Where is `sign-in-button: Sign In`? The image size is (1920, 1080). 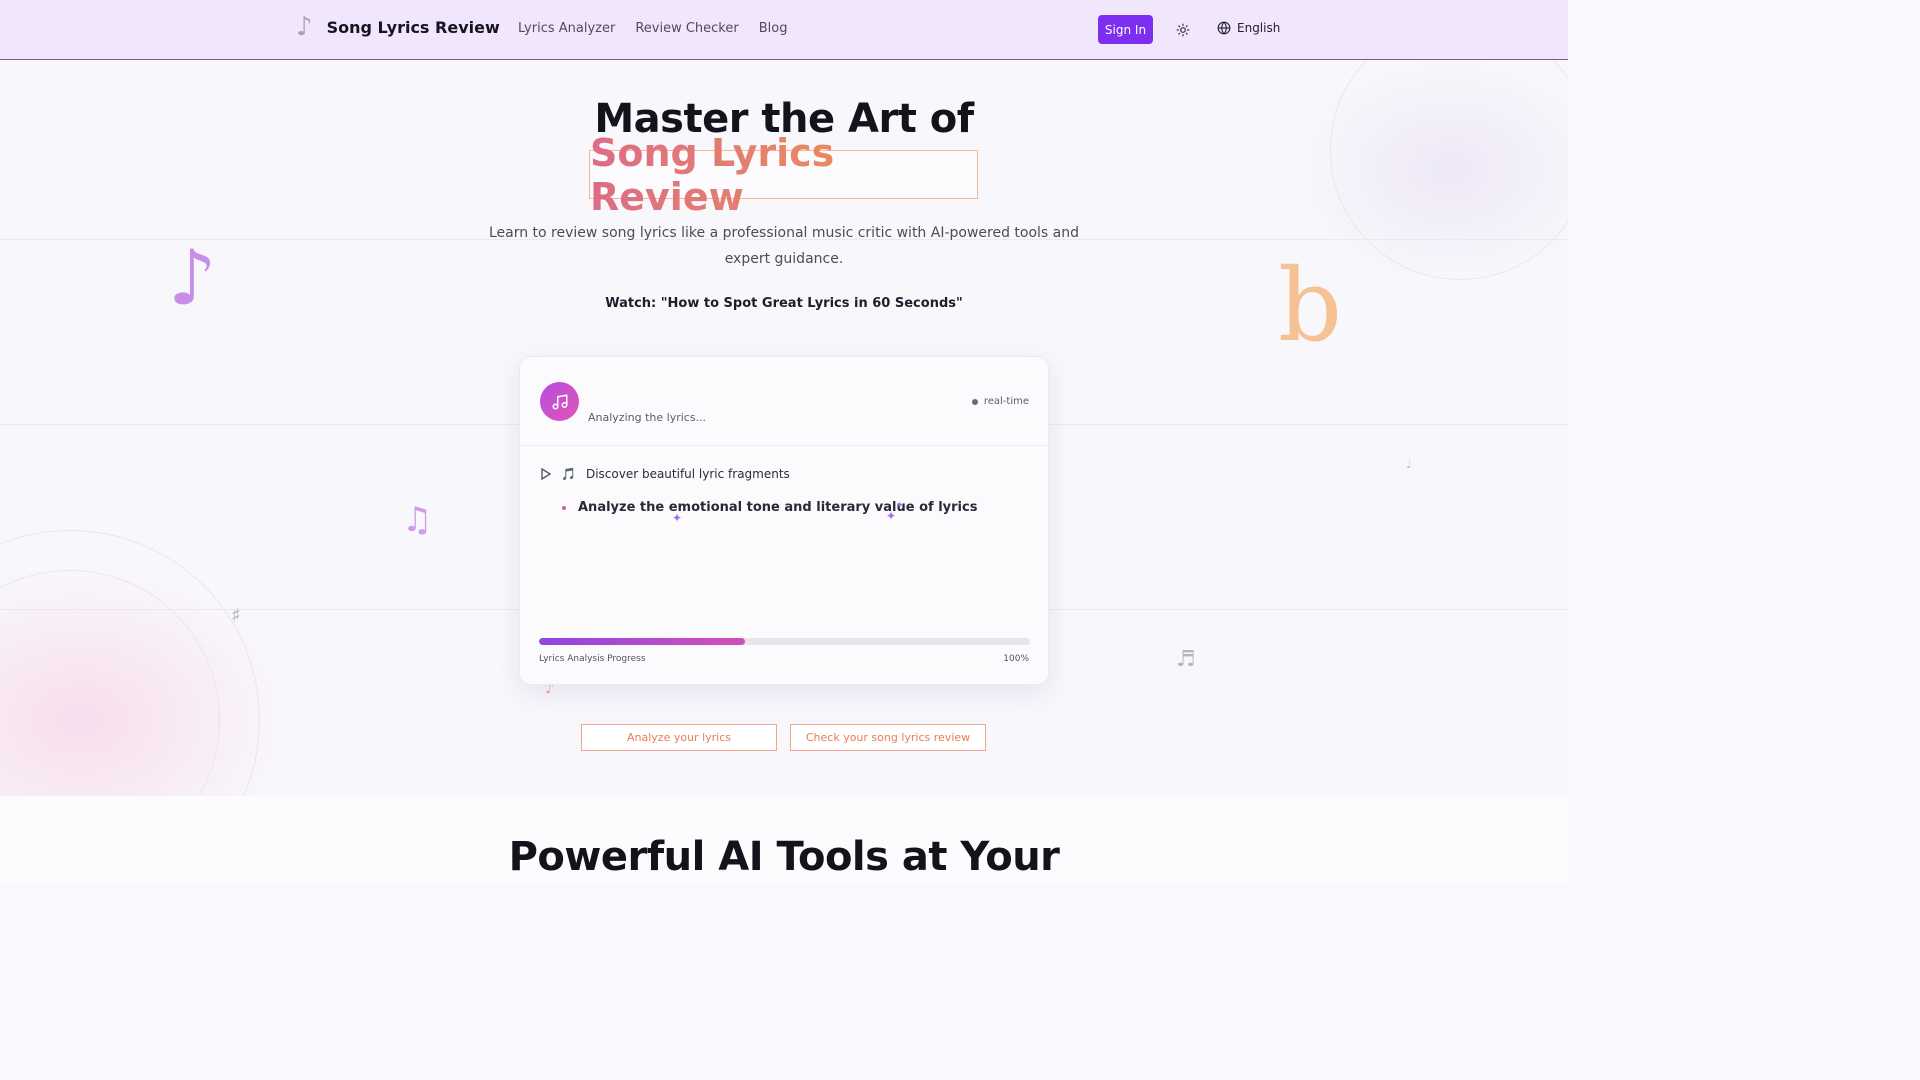 sign-in-button: Sign In is located at coordinates (1125, 29).